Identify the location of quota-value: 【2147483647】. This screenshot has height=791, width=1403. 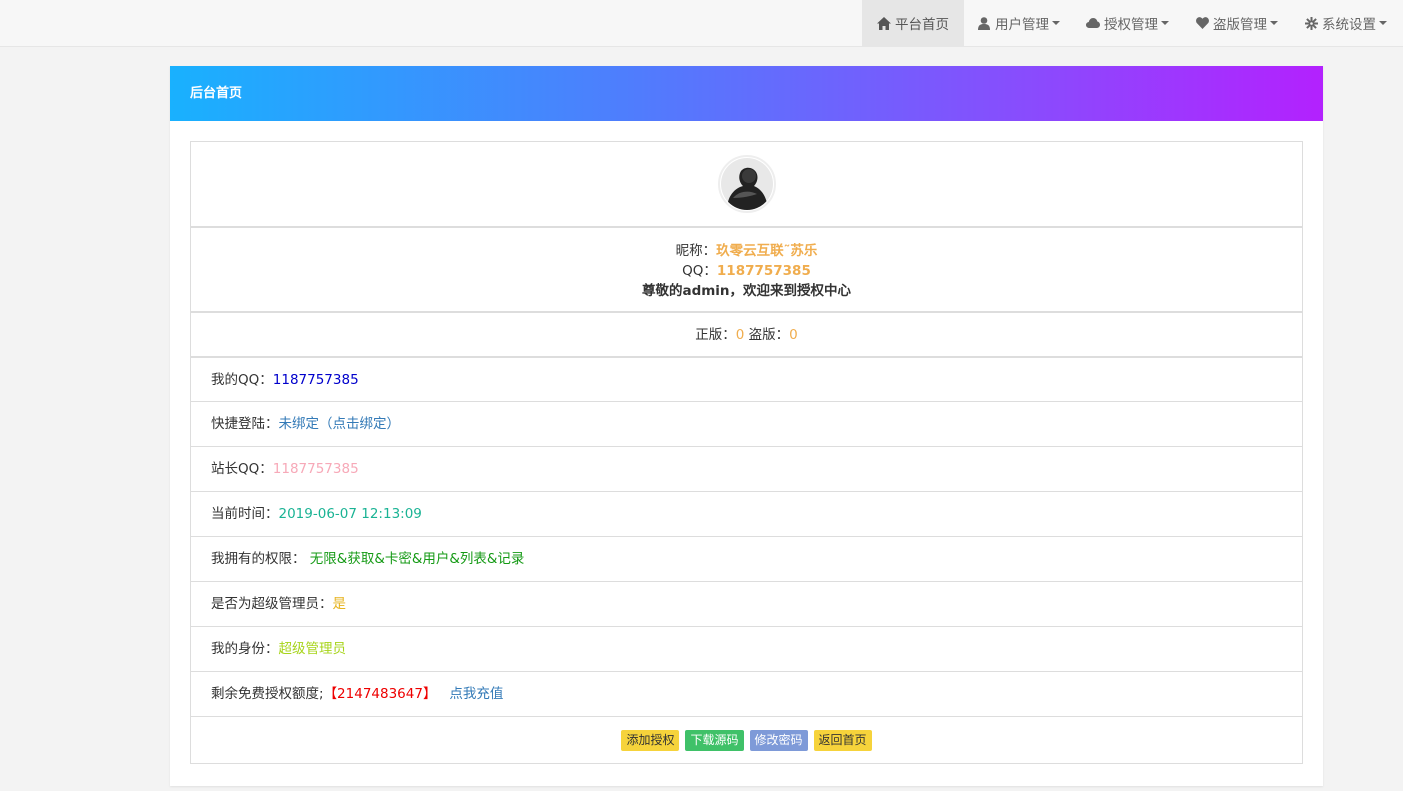
(380, 694).